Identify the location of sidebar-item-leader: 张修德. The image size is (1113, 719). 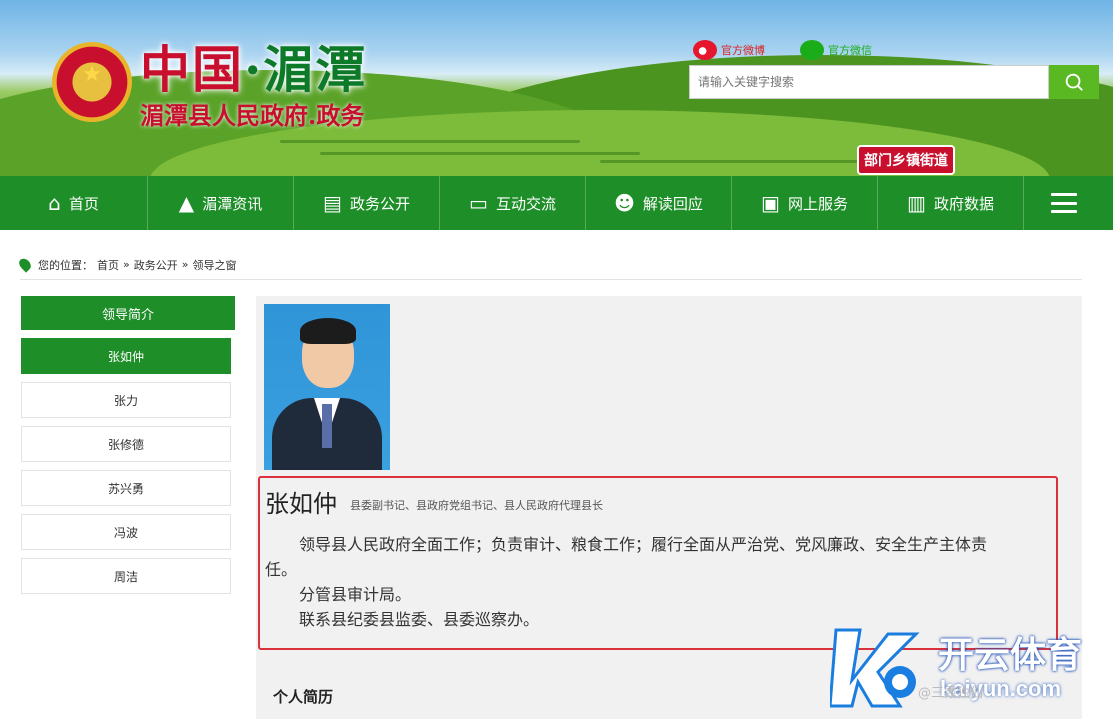
(126, 444).